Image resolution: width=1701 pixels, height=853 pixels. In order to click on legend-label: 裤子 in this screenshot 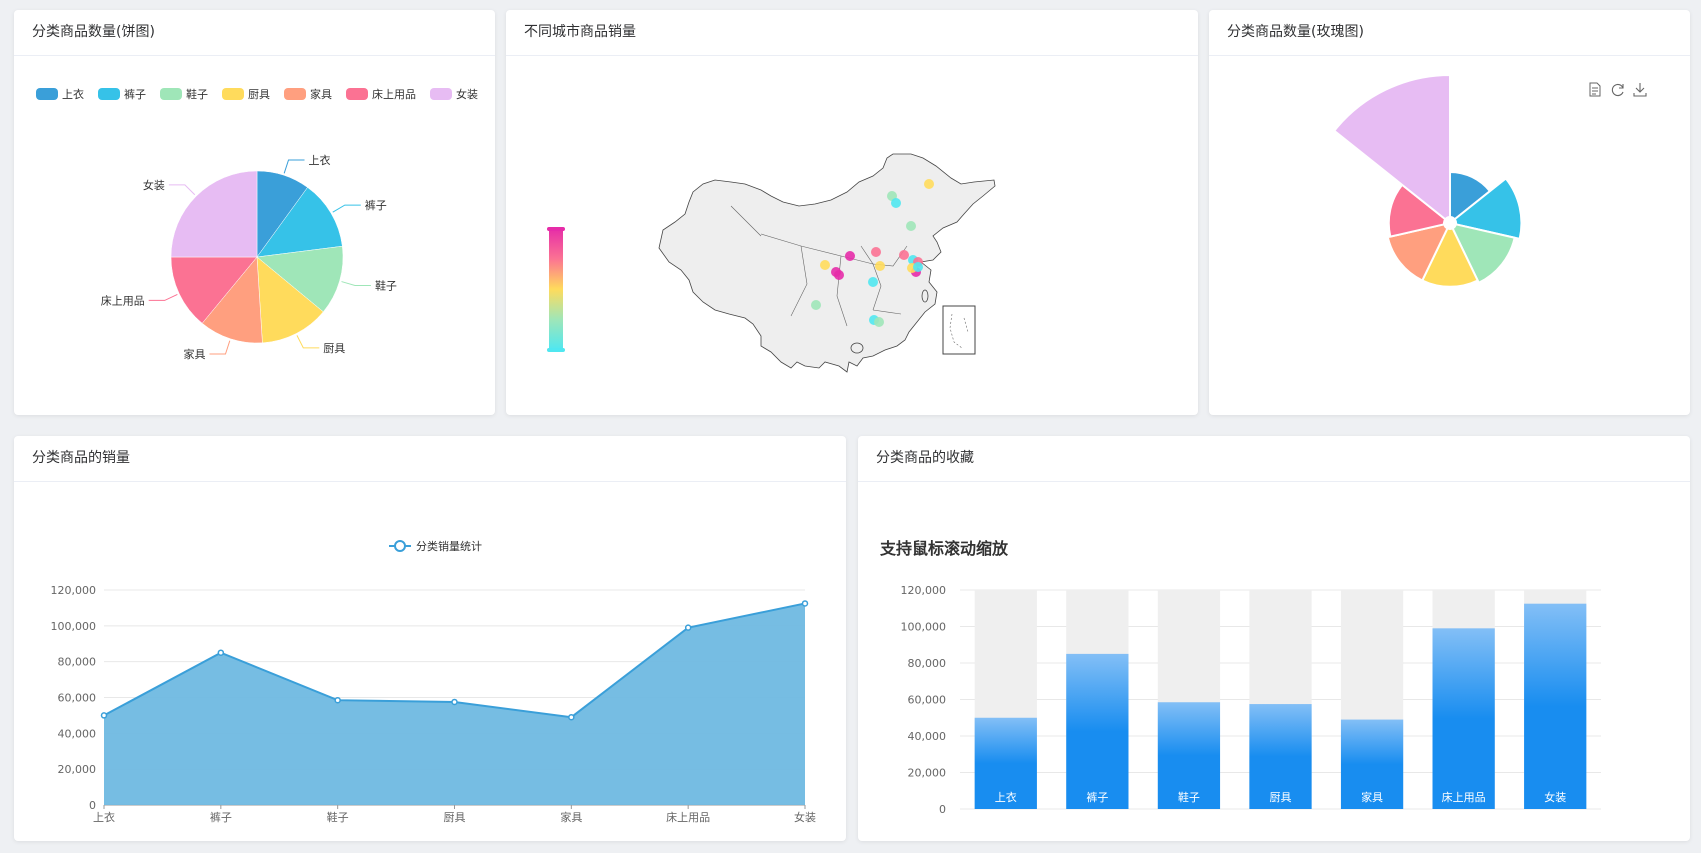, I will do `click(135, 94)`.